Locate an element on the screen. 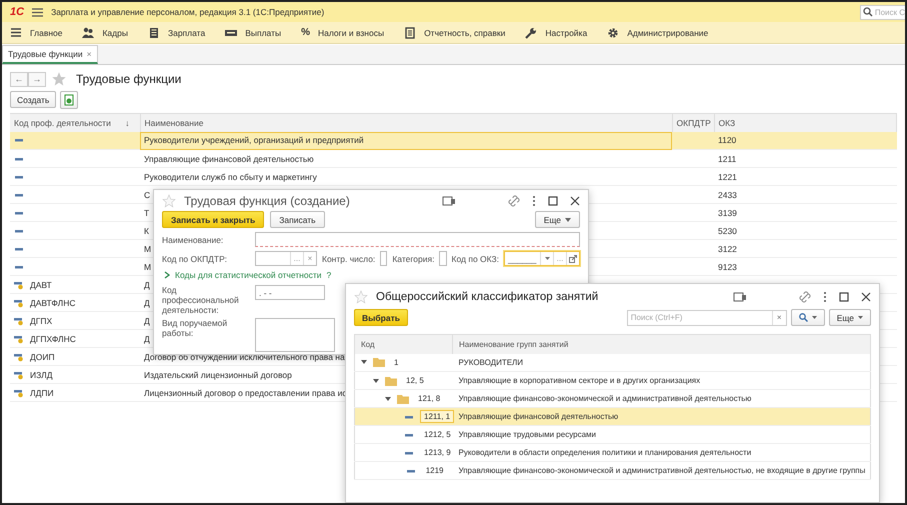 The height and width of the screenshot is (505, 907). table-cell: ДГПХФЛНС is located at coordinates (53, 339).